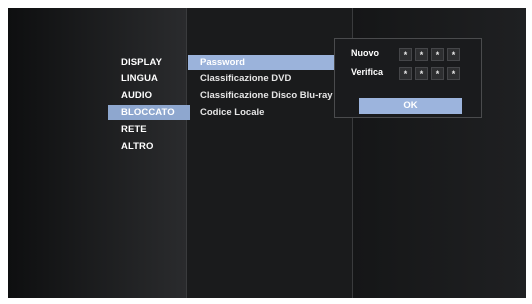  What do you see at coordinates (268, 78) in the screenshot?
I see `option-classificazione-dvd: Classificazione DVD` at bounding box center [268, 78].